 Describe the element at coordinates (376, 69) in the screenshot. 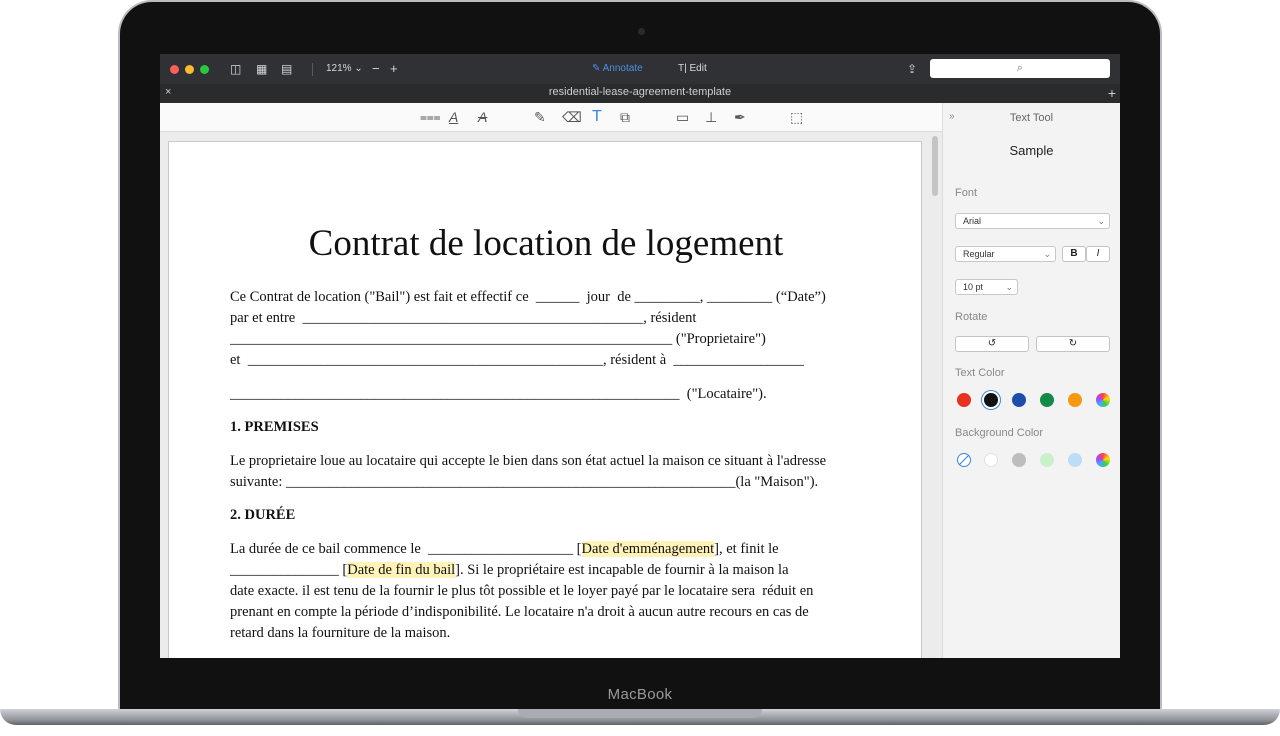

I see `zoom-out-button: −` at that location.